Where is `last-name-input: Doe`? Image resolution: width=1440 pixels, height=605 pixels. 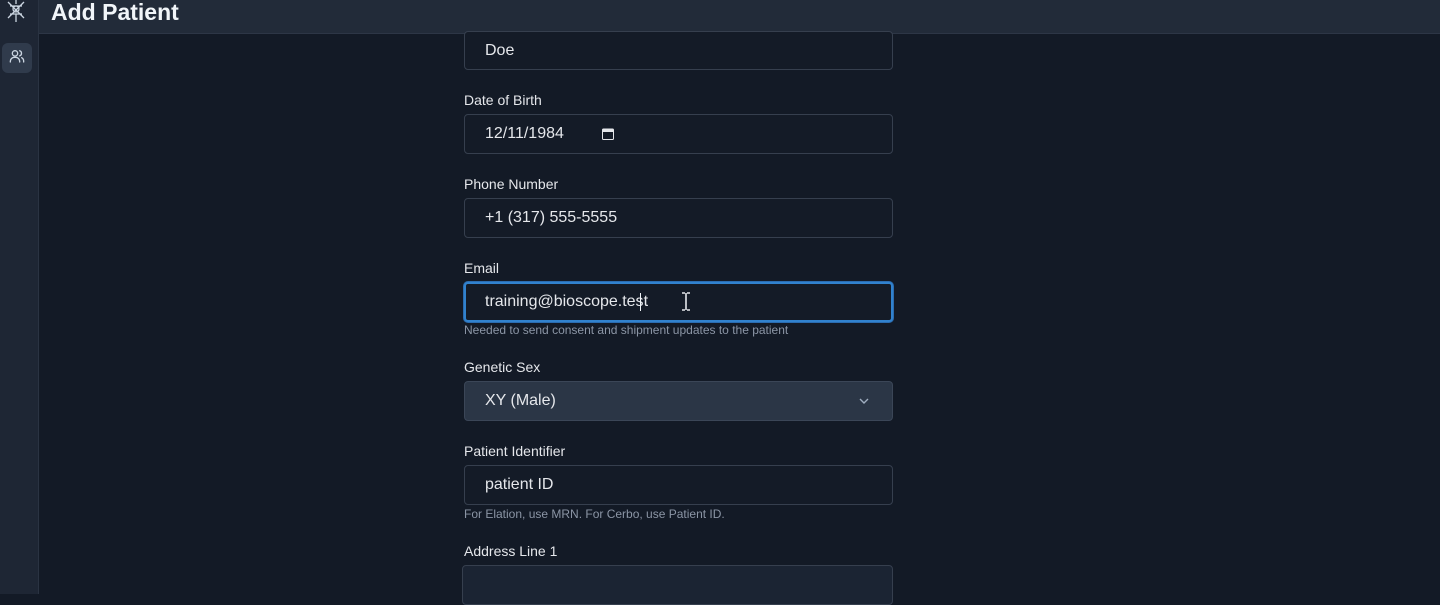 last-name-input: Doe is located at coordinates (678, 50).